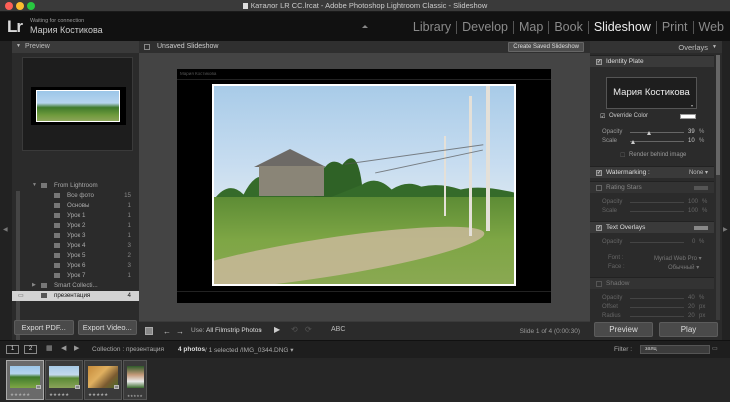 The height and width of the screenshot is (402, 730). Describe the element at coordinates (167, 331) in the screenshot. I see `previous-slide-icon: ←` at that location.